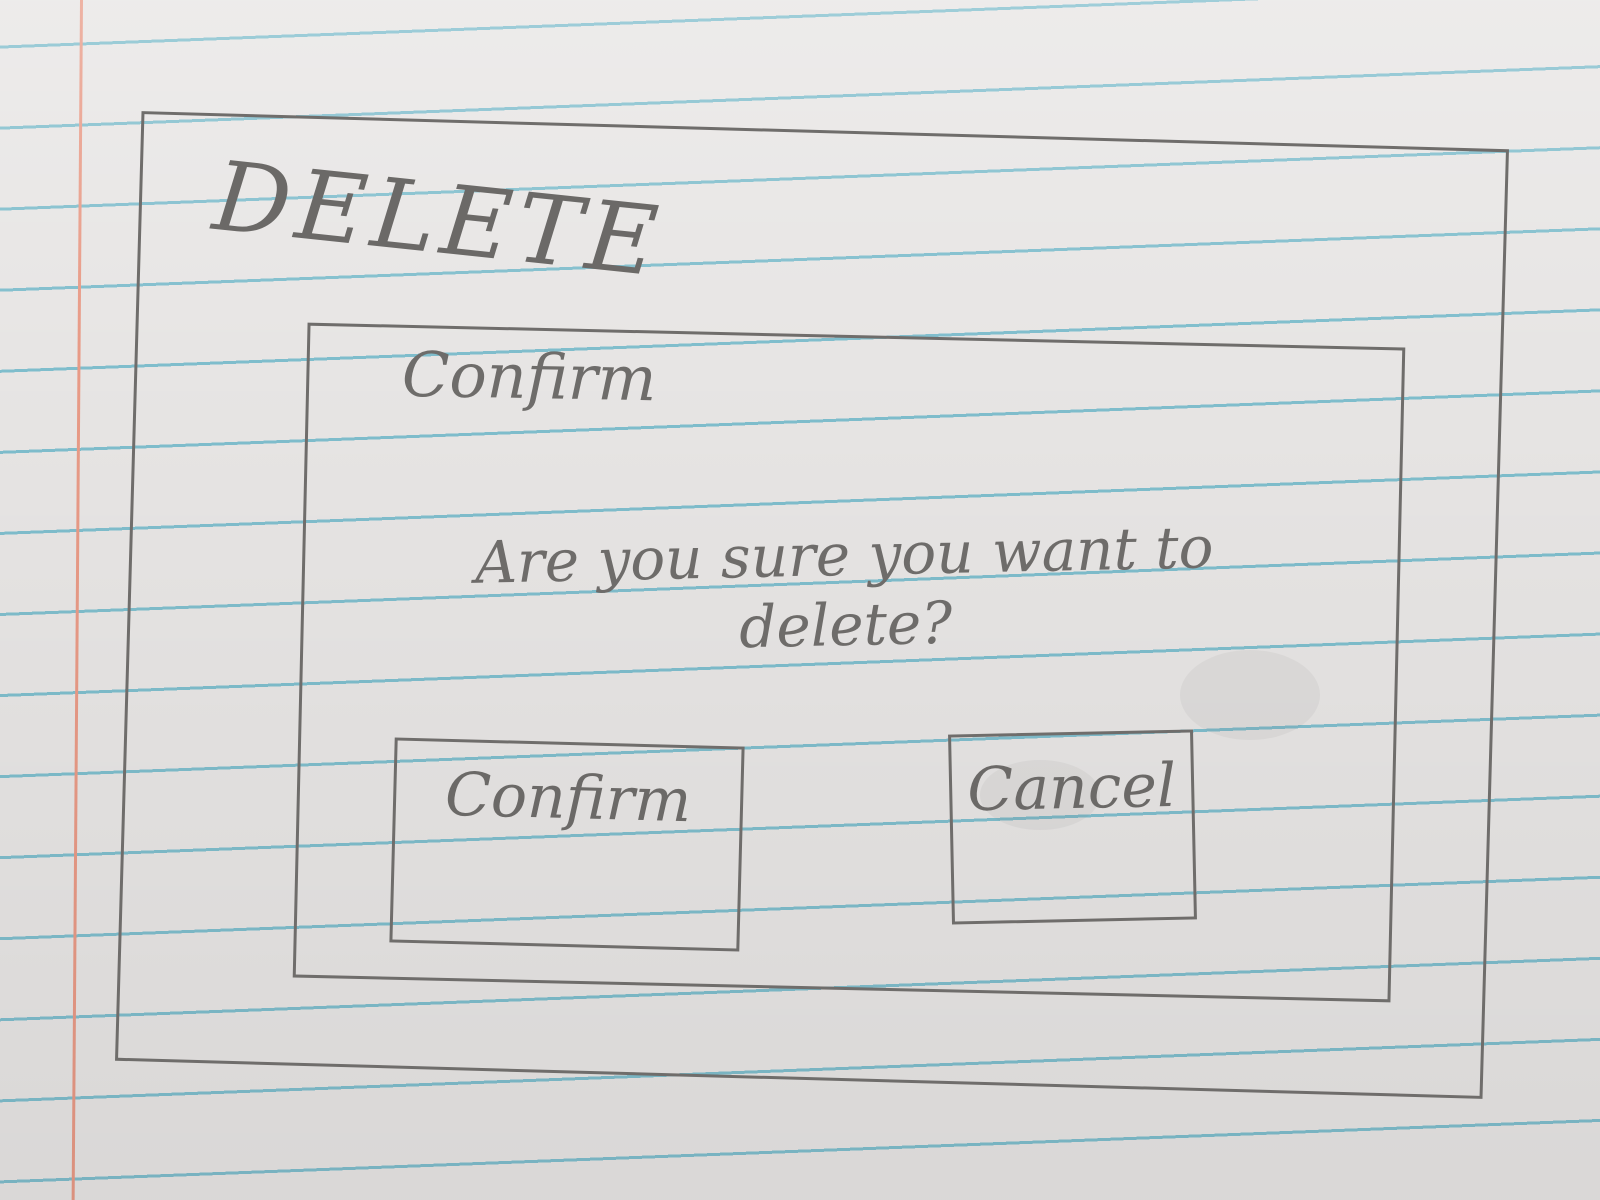 Image resolution: width=1600 pixels, height=1200 pixels. I want to click on confirm-button-label: Confirm, so click(568, 798).